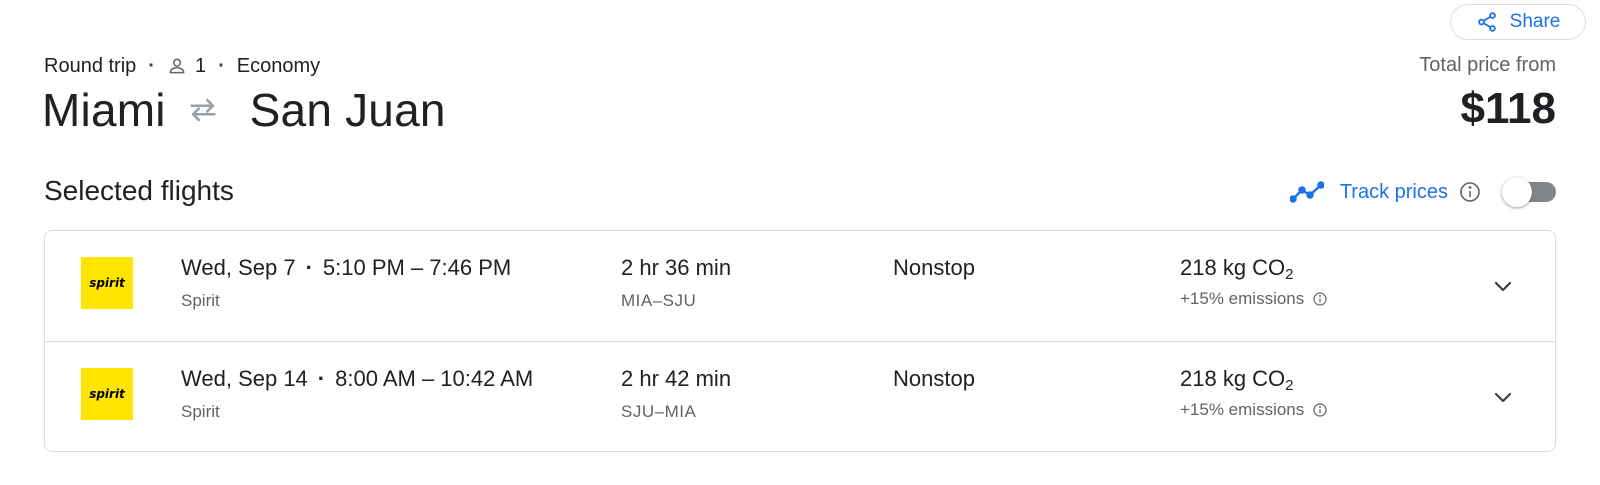 The image size is (1600, 485). I want to click on flight-times: Wed, Sep 14 · 8:00 AM – 10:42 AM, so click(357, 379).